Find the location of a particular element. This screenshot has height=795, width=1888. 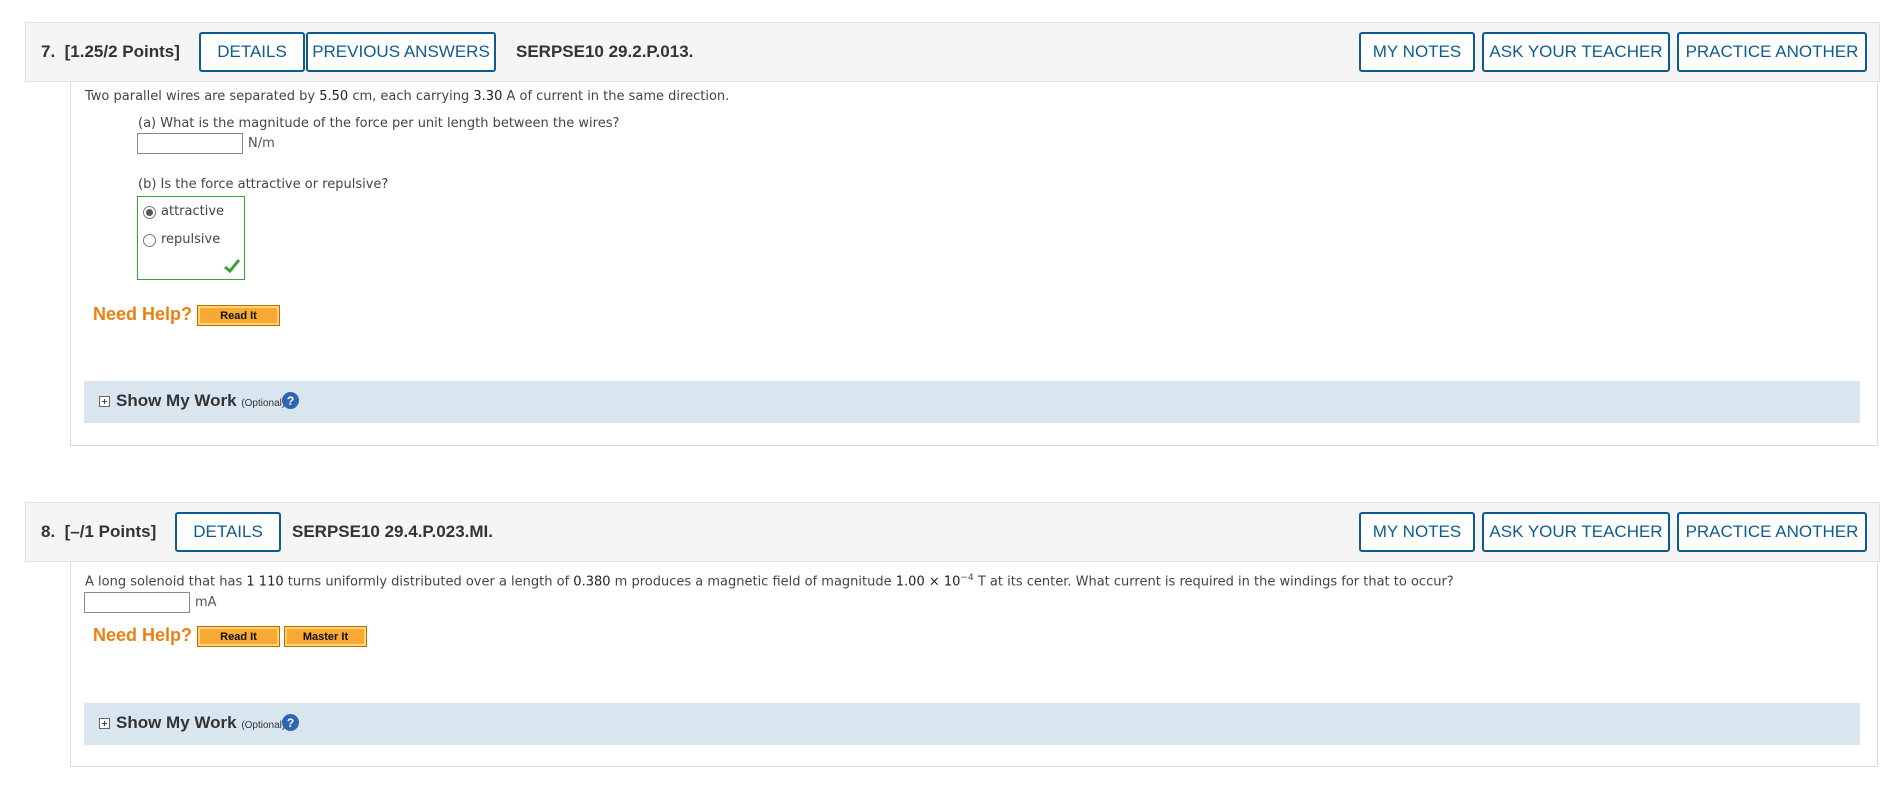

part-b-choices: attractive repulsive is located at coordinates (191, 238).